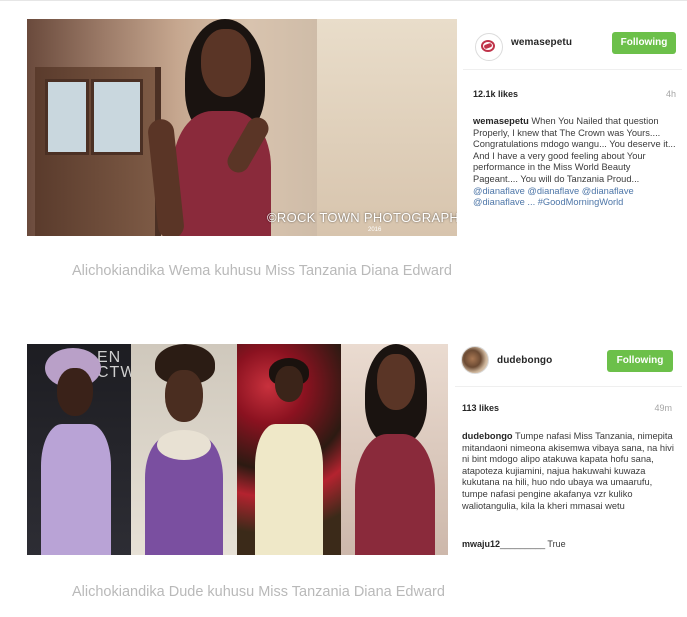 The image size is (687, 617). What do you see at coordinates (670, 94) in the screenshot?
I see `post-time: 4h` at bounding box center [670, 94].